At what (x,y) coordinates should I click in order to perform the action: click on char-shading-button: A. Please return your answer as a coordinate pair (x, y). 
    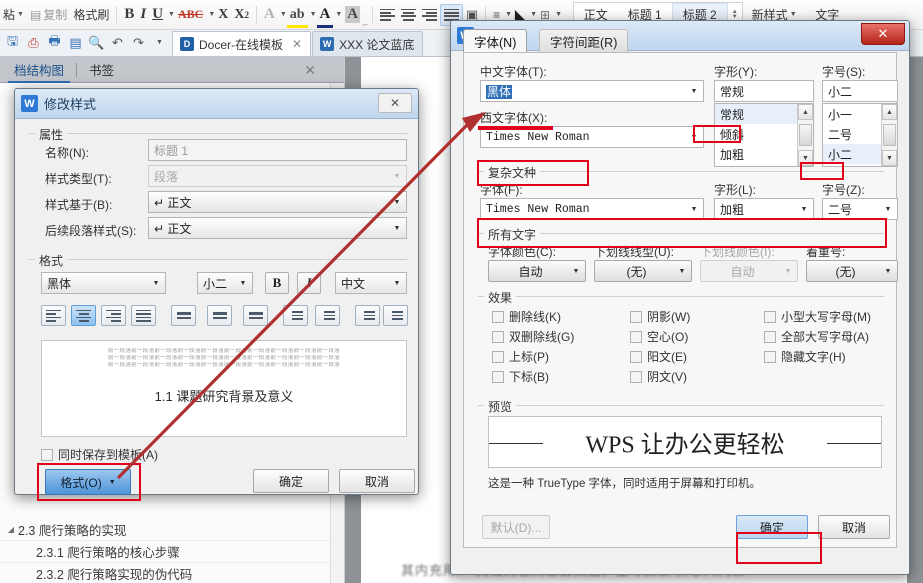
    Looking at the image, I should click on (352, 15).